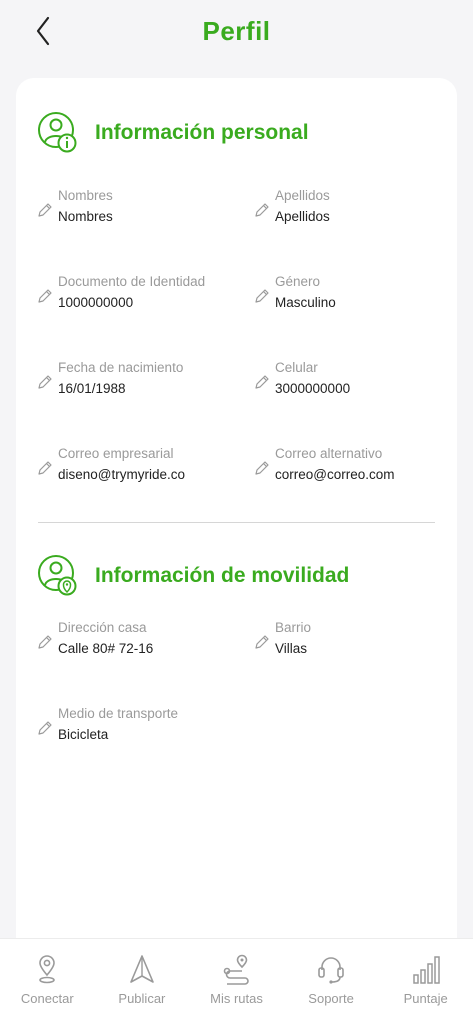 This screenshot has height=1025, width=473. What do you see at coordinates (121, 367) in the screenshot?
I see `field-label: Fecha de nacimiento` at bounding box center [121, 367].